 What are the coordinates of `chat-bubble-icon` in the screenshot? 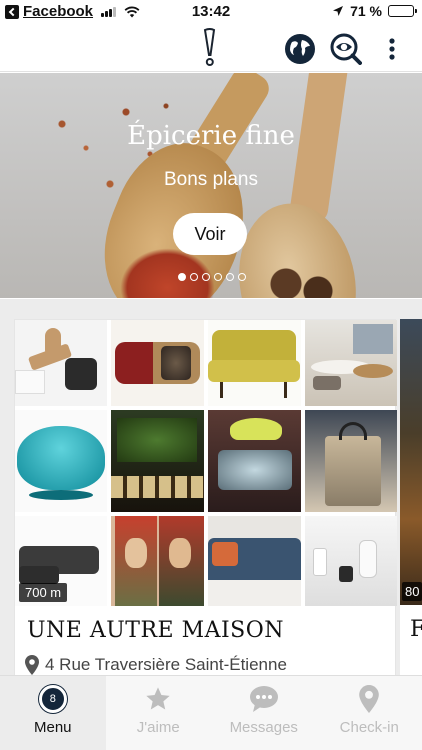 It's located at (263, 699).